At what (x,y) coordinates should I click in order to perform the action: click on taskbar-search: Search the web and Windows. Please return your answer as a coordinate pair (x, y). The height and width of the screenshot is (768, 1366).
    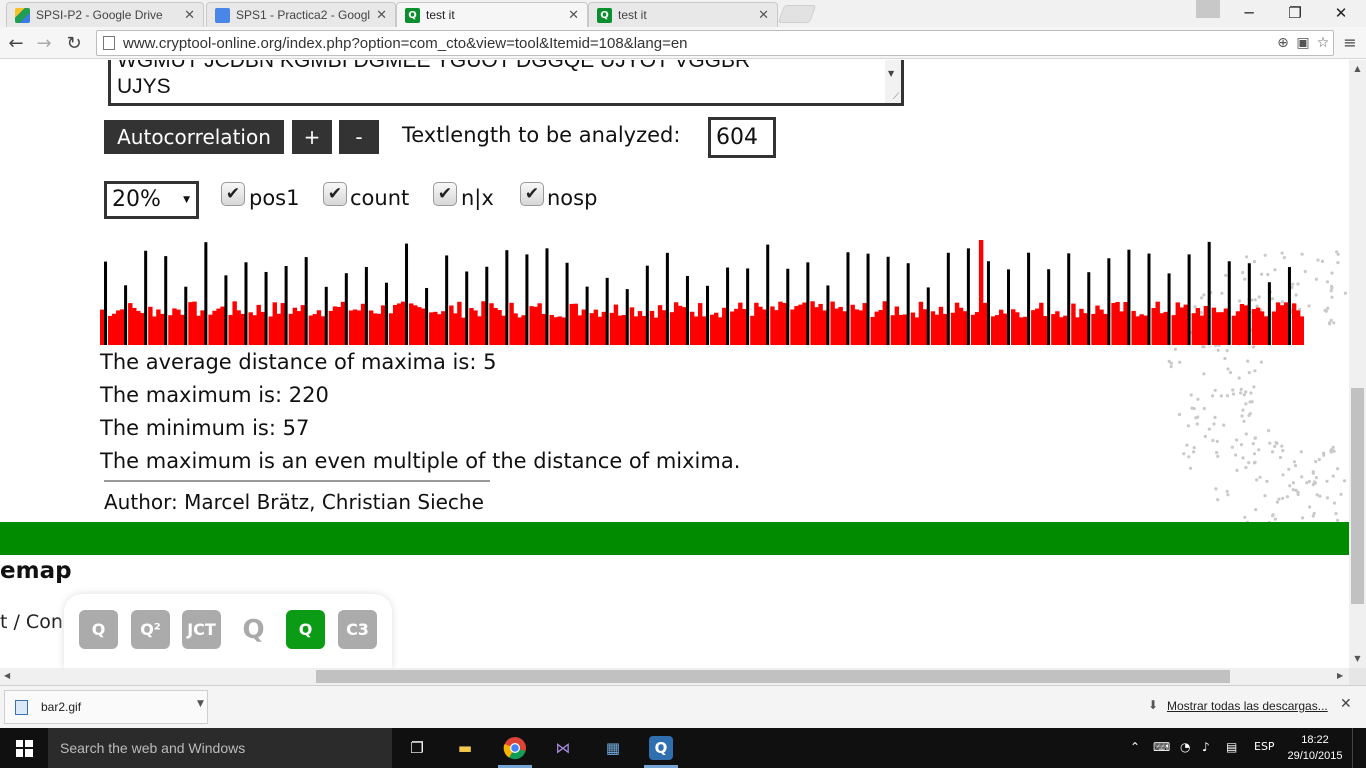
    Looking at the image, I should click on (220, 748).